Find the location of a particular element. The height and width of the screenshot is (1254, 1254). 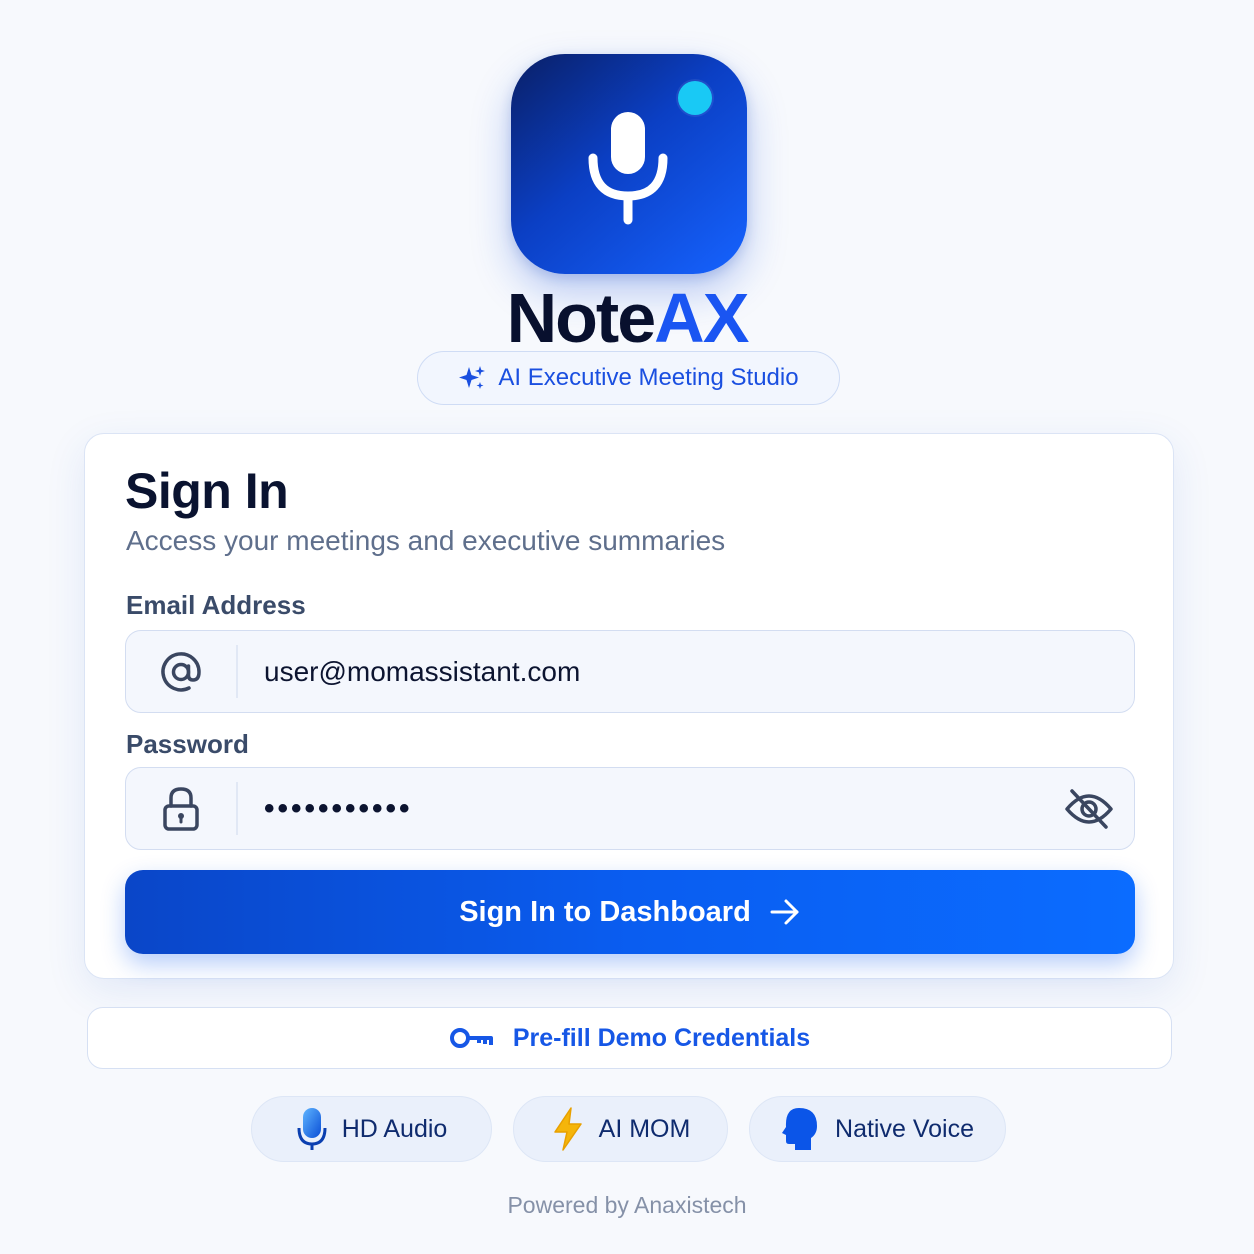

speaking-head-icon is located at coordinates (801, 1129).